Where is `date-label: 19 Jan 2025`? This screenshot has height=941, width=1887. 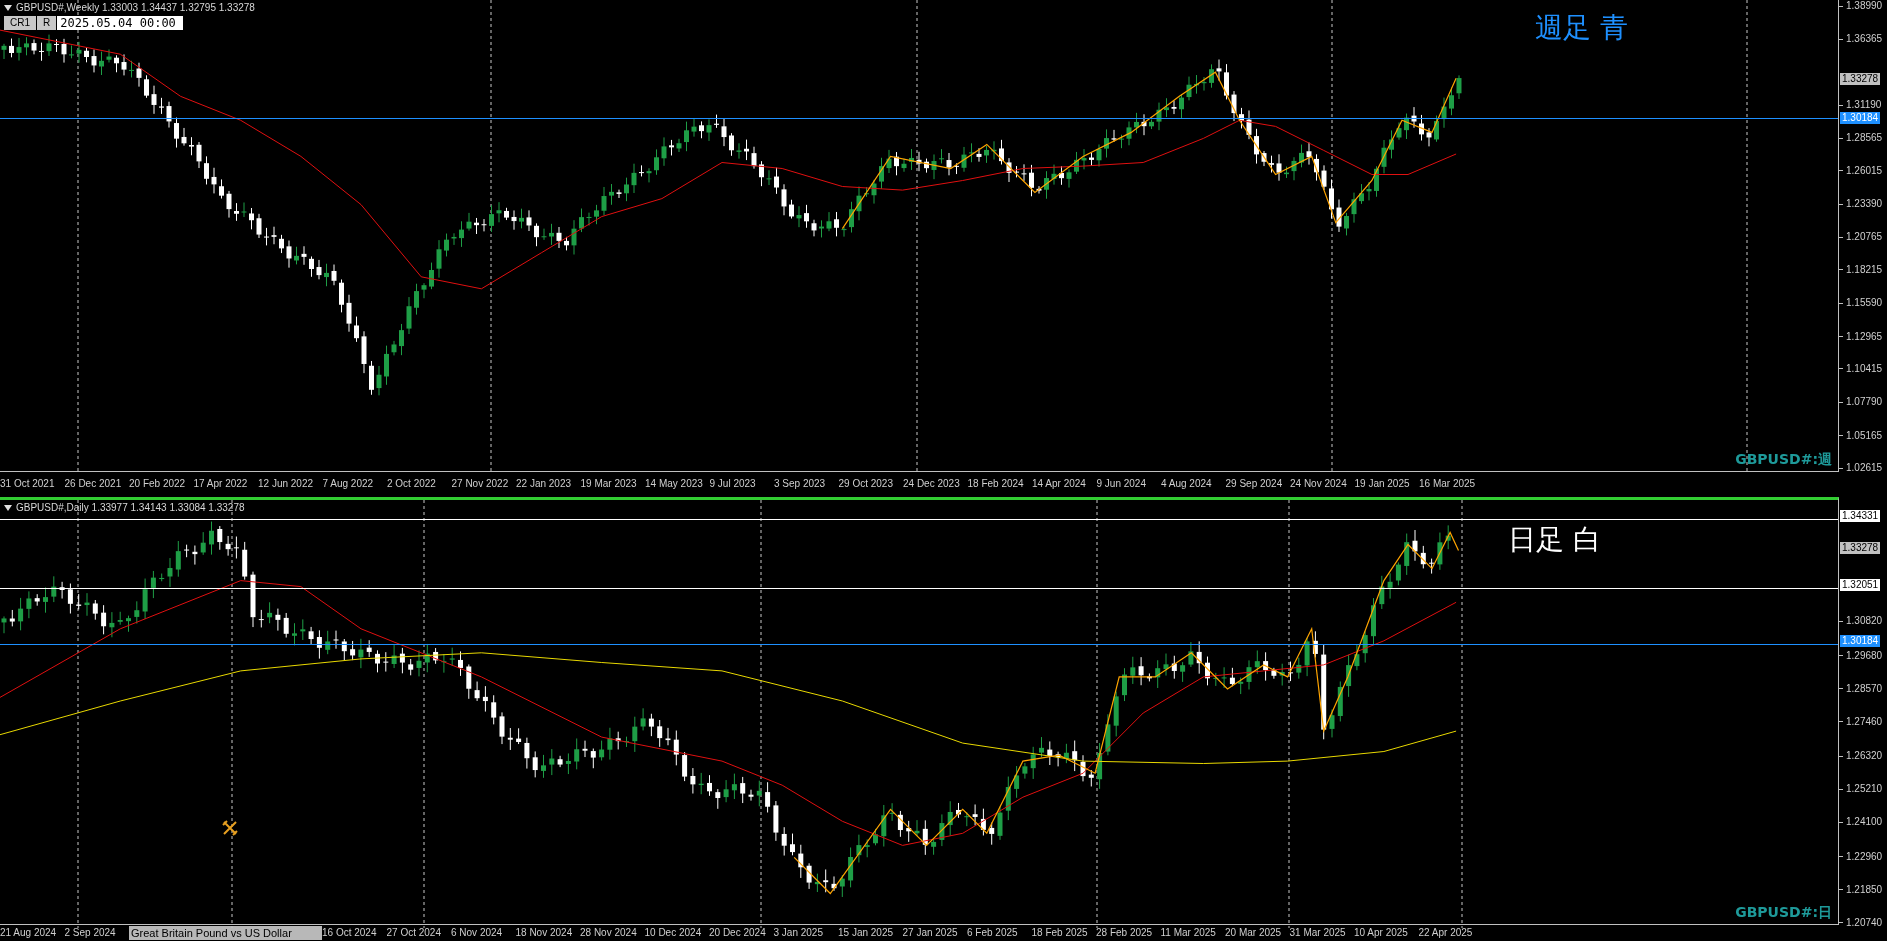 date-label: 19 Jan 2025 is located at coordinates (1382, 483).